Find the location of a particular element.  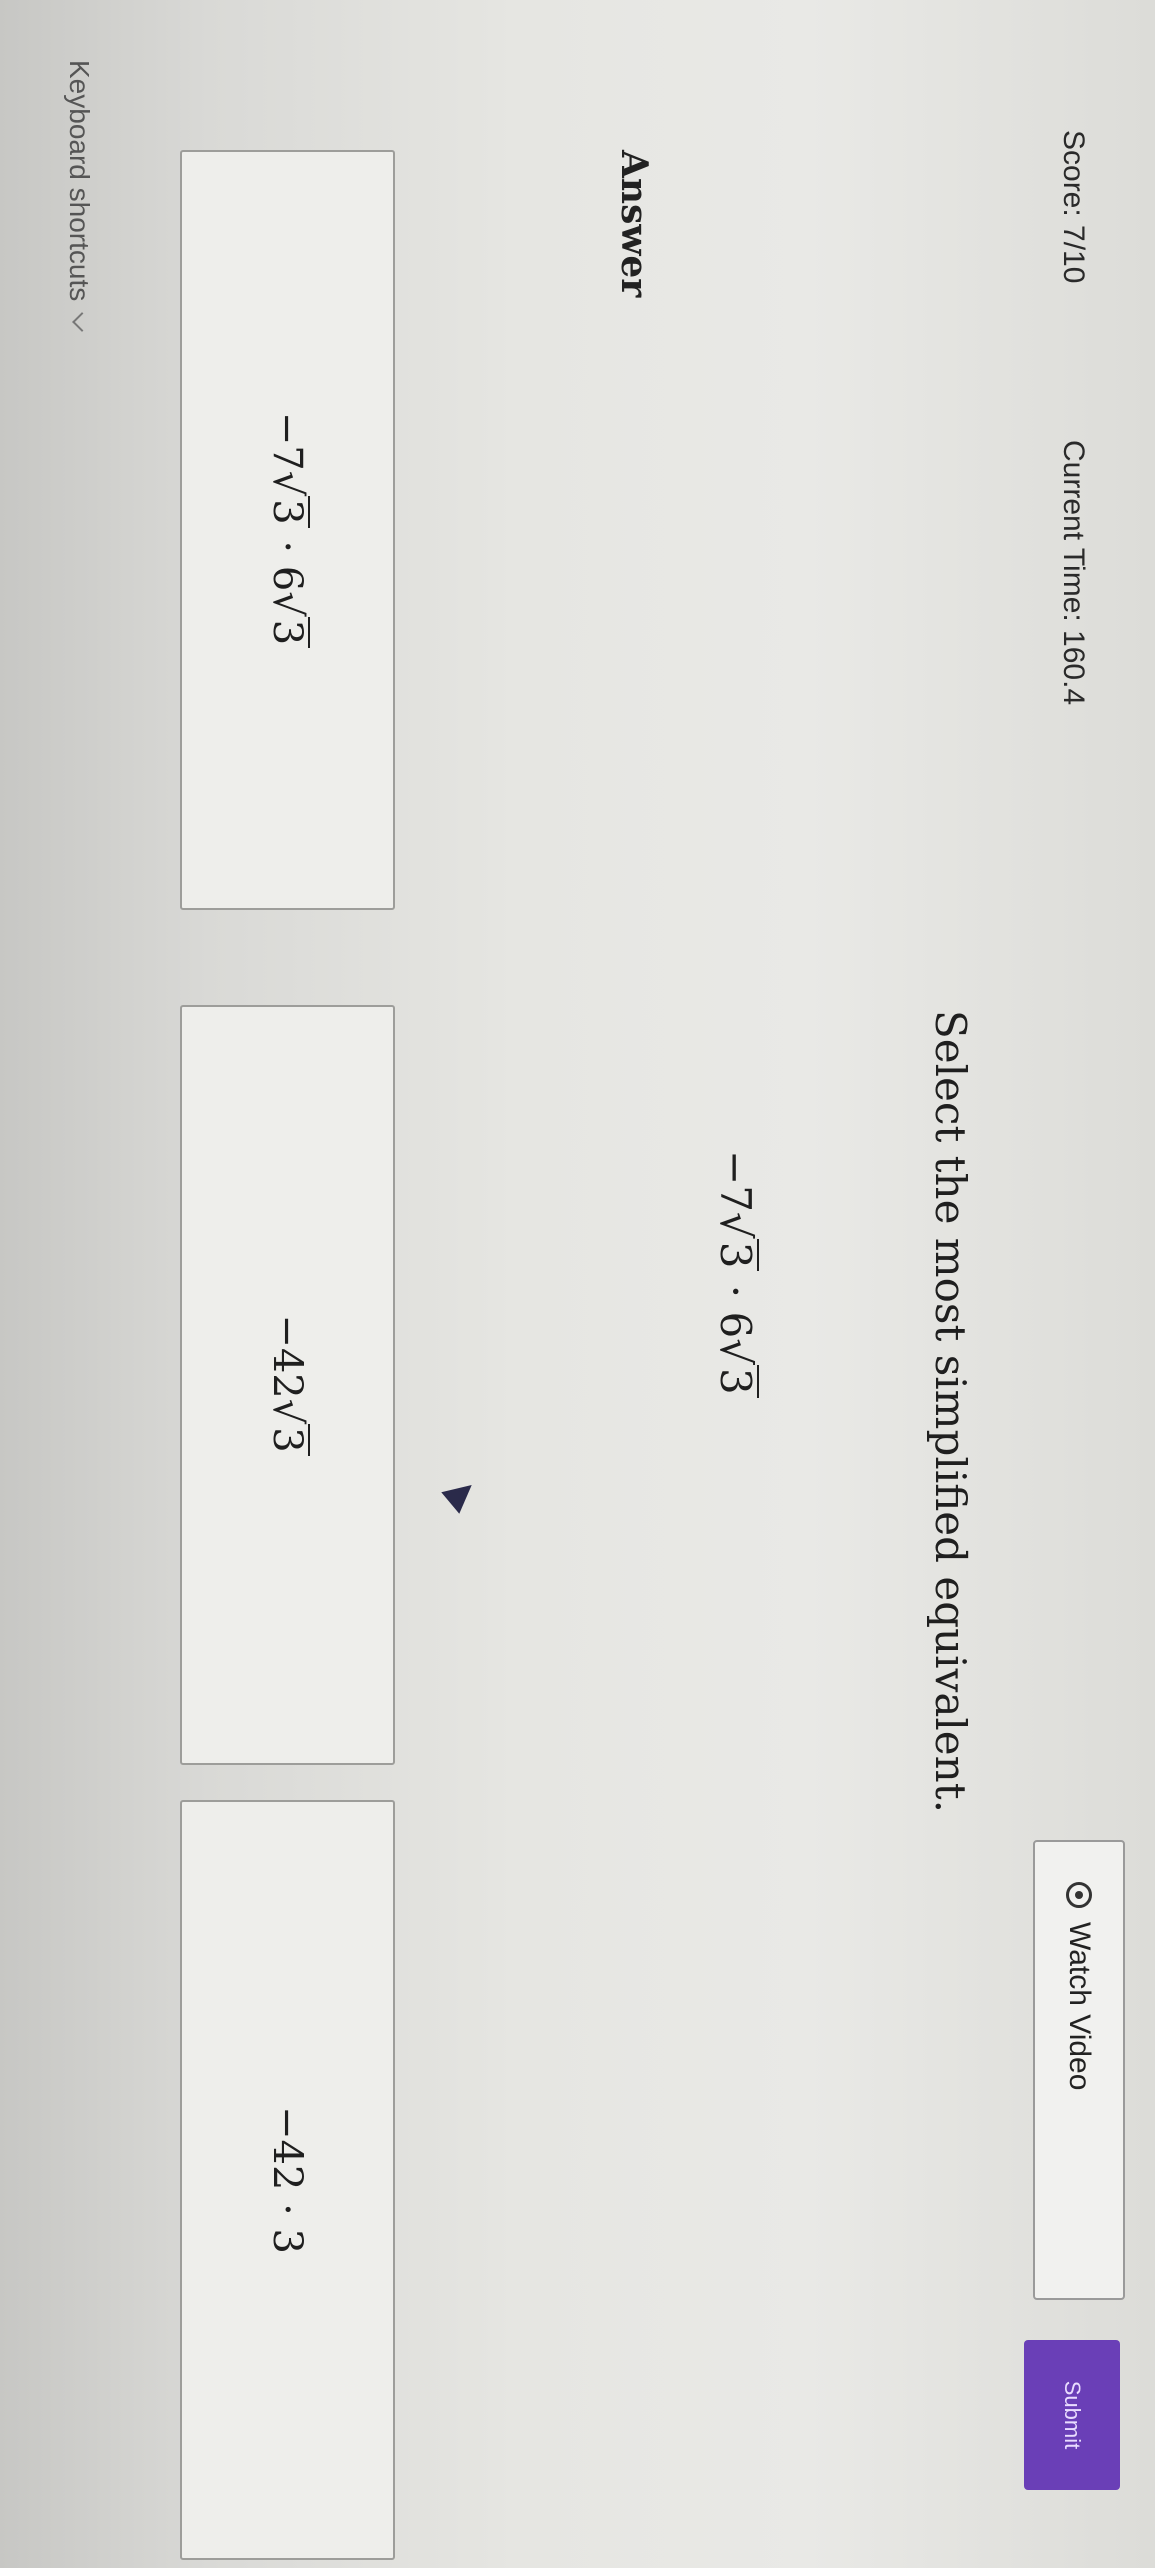

choice-2-coefficient: −42 is located at coordinates (287, 1356).